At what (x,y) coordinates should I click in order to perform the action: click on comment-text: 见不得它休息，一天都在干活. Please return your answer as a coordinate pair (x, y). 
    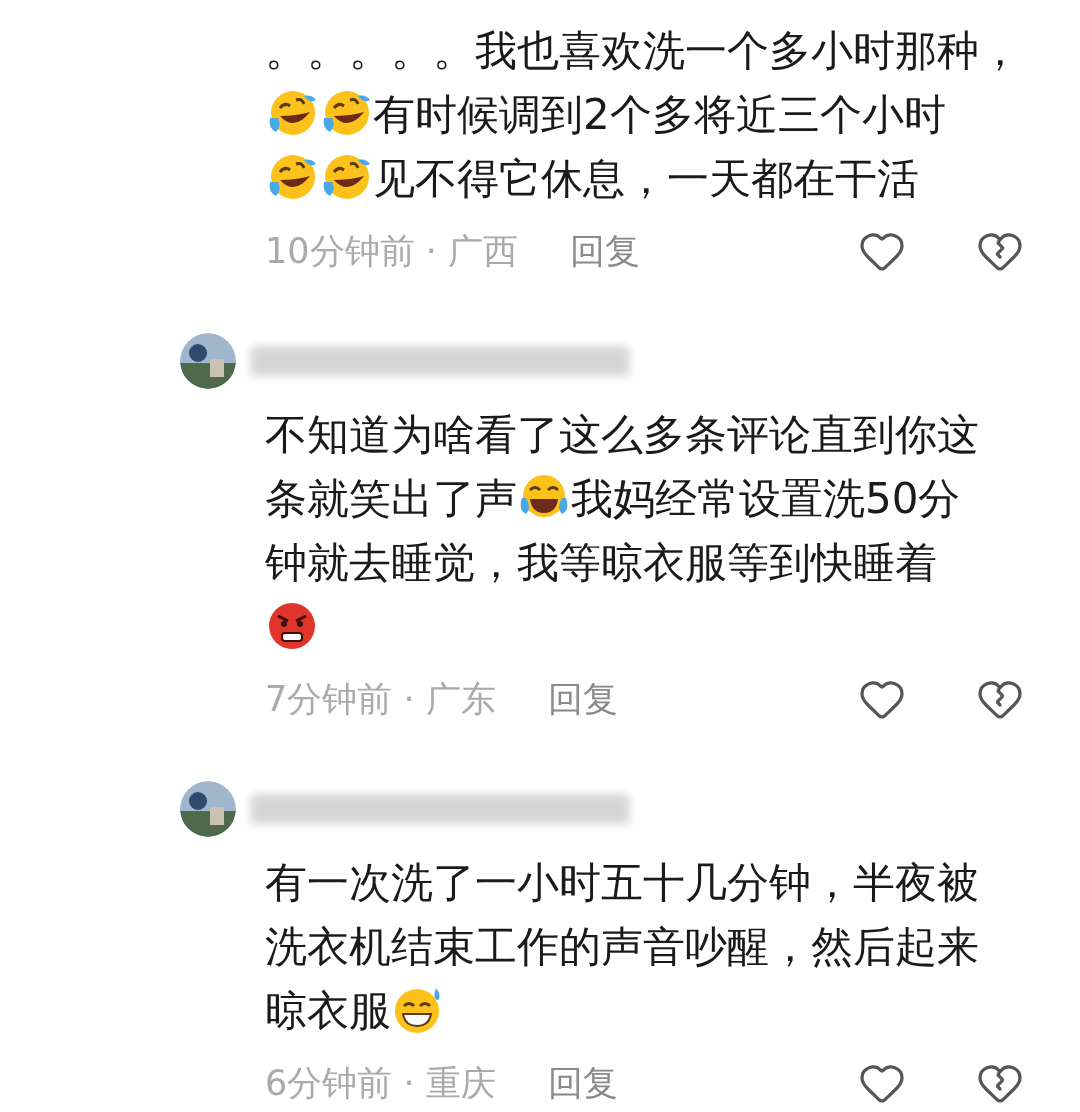
    Looking at the image, I should click on (646, 178).